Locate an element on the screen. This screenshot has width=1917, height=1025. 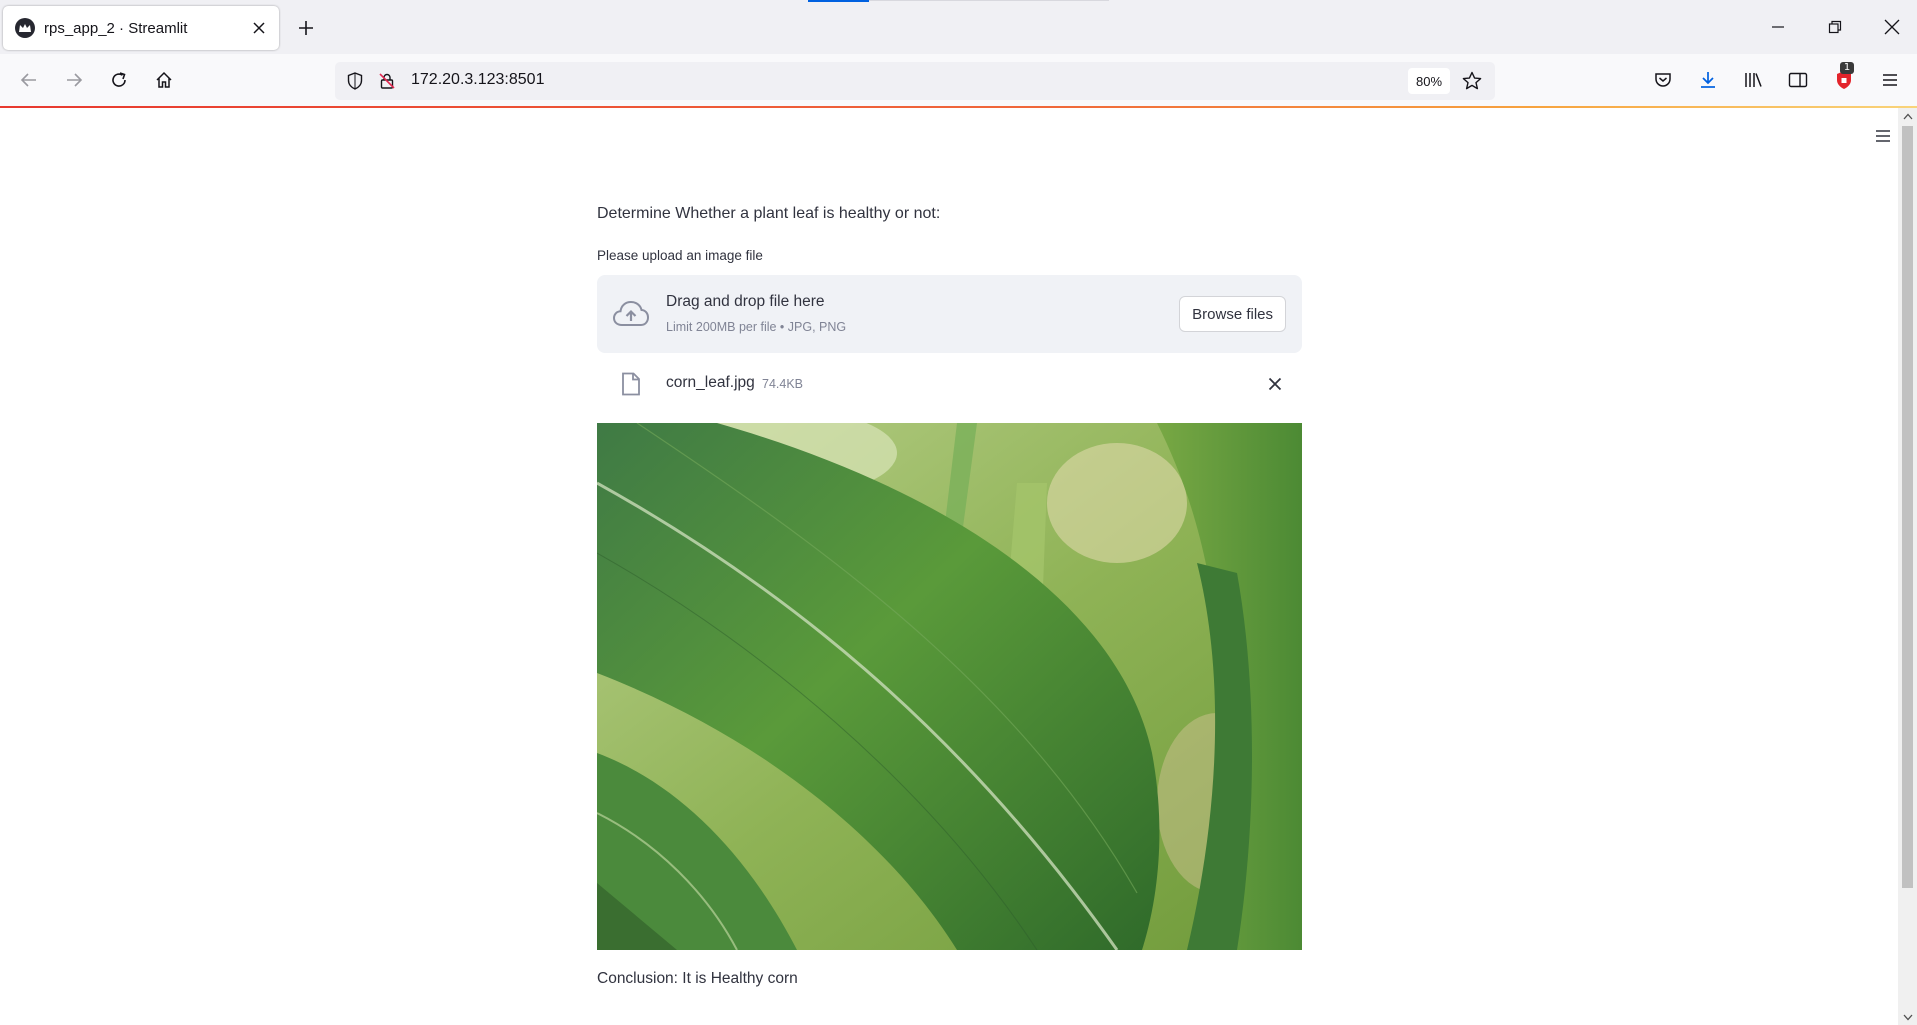
uploader-label: Please upload an image file is located at coordinates (680, 255).